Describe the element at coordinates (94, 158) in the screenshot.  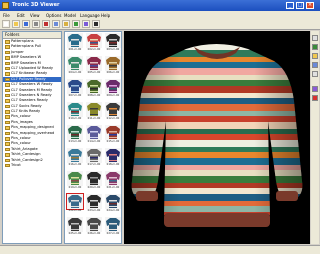
I see `sweater-thumbnail: 017-m-00` at that location.